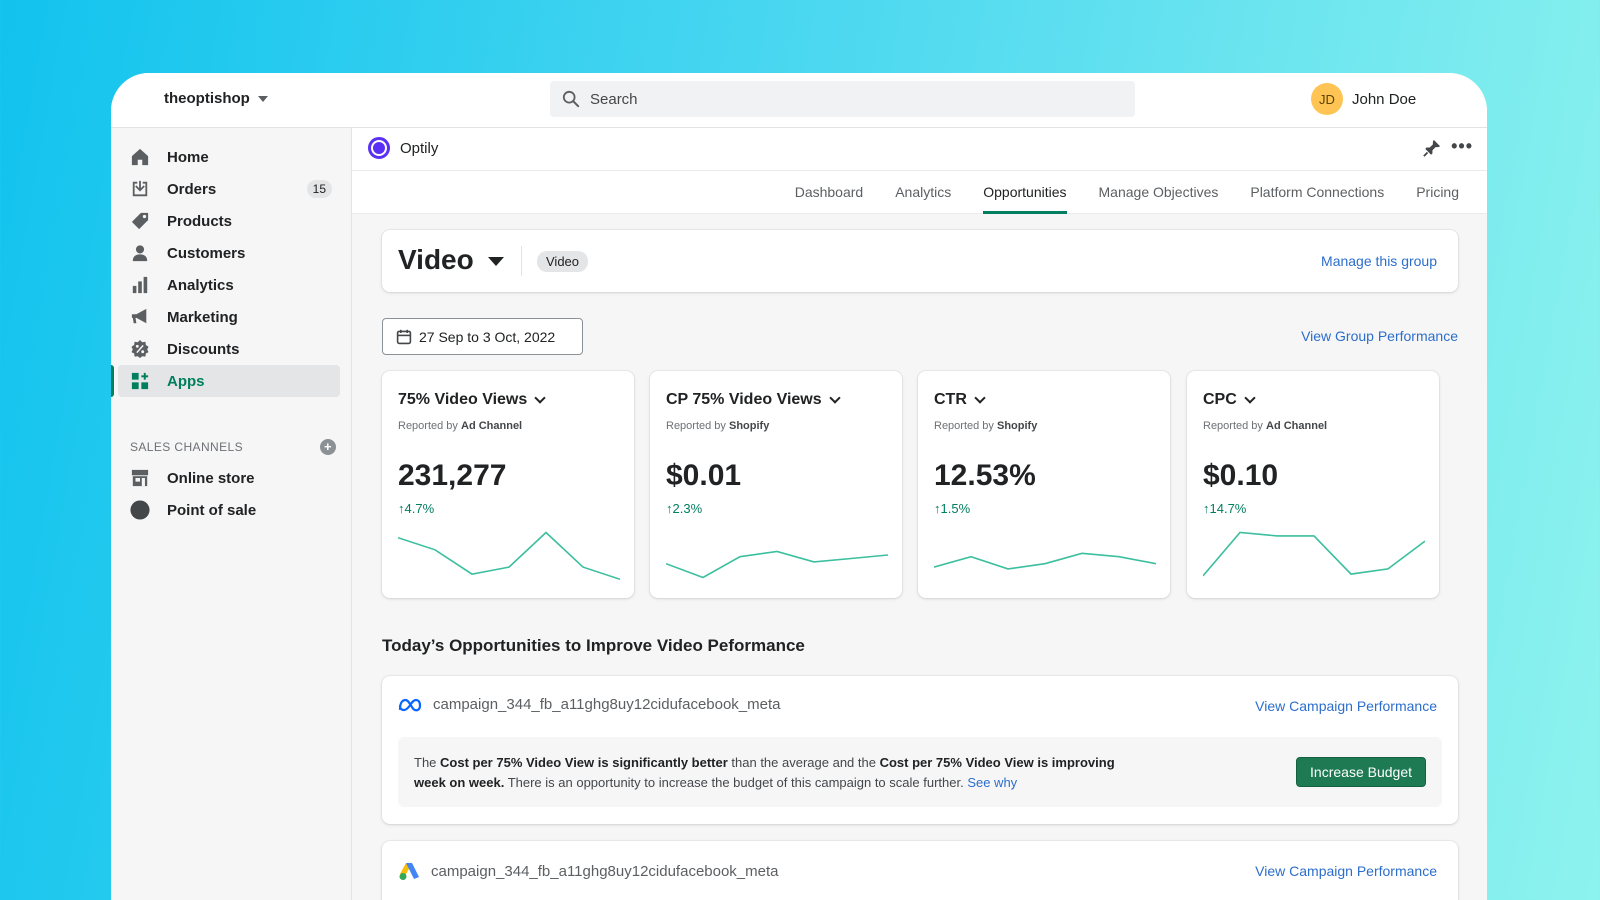 The image size is (1600, 900). What do you see at coordinates (1363, 99) in the screenshot?
I see `user-menu: JD John Doe` at bounding box center [1363, 99].